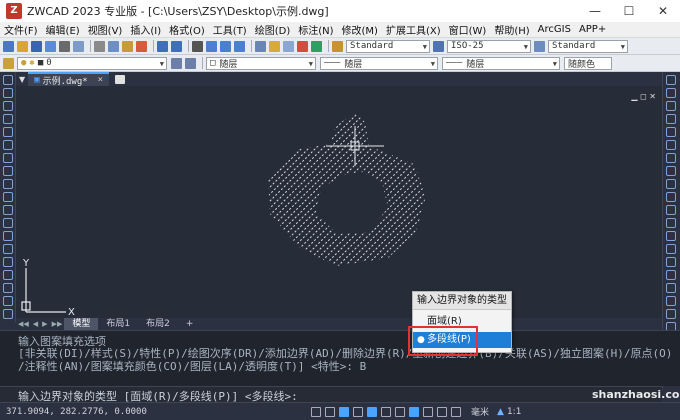 This screenshot has height=420, width=680. I want to click on viewport-controls: ▁ ◻ ✕, so click(643, 96).